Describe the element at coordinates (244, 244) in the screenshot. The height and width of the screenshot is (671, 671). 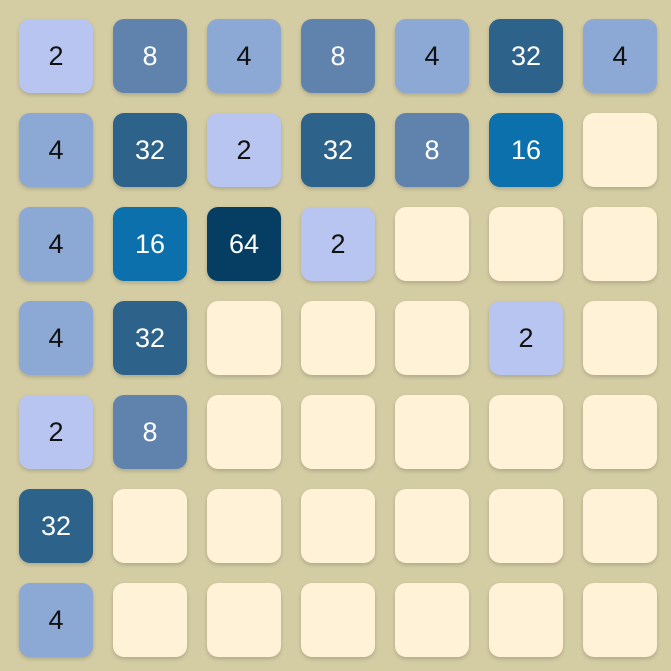
I see `tile-64: 64` at that location.